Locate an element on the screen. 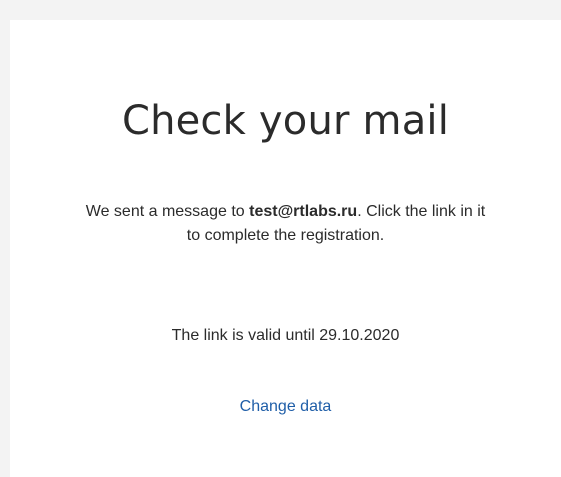 The height and width of the screenshot is (477, 561). link-validity-text: The link is valid until 29.10.2020 is located at coordinates (285, 335).